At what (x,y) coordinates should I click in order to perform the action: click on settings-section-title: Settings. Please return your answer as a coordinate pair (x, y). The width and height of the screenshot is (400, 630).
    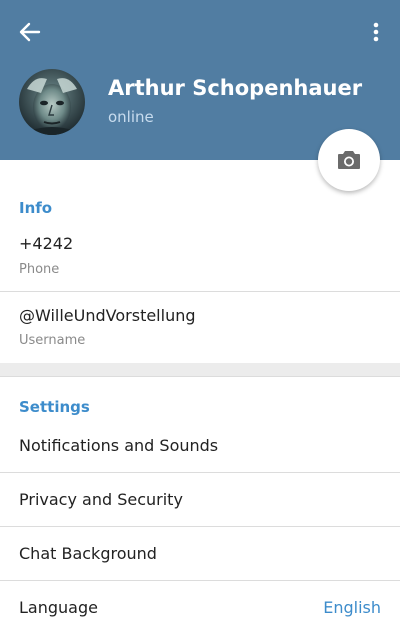
    Looking at the image, I should click on (54, 407).